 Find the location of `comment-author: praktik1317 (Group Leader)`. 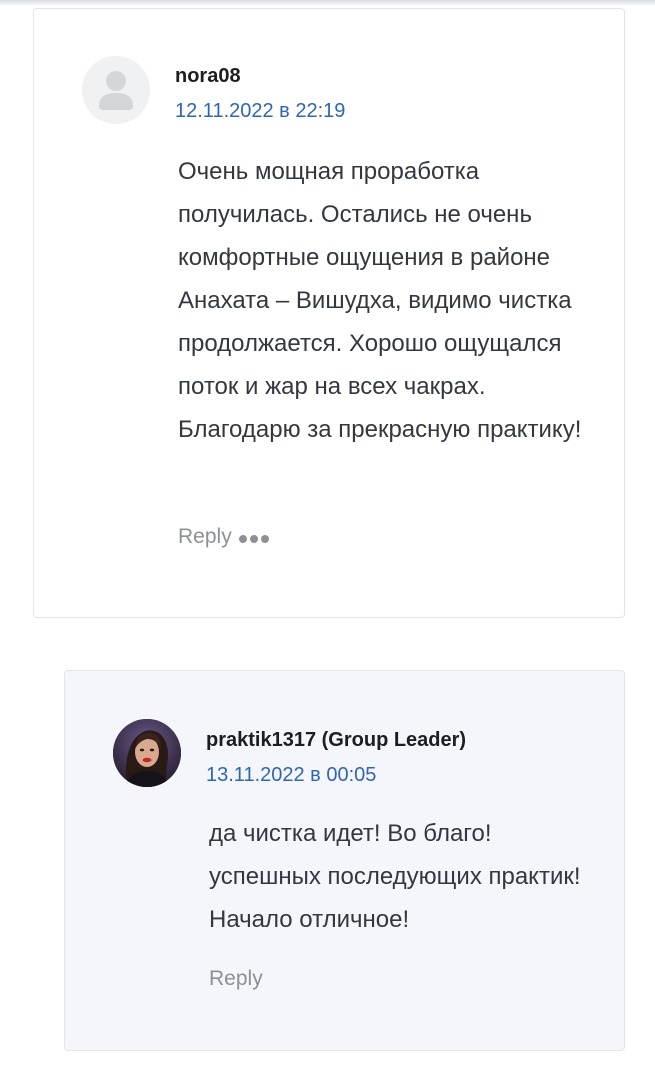

comment-author: praktik1317 (Group Leader) is located at coordinates (336, 740).